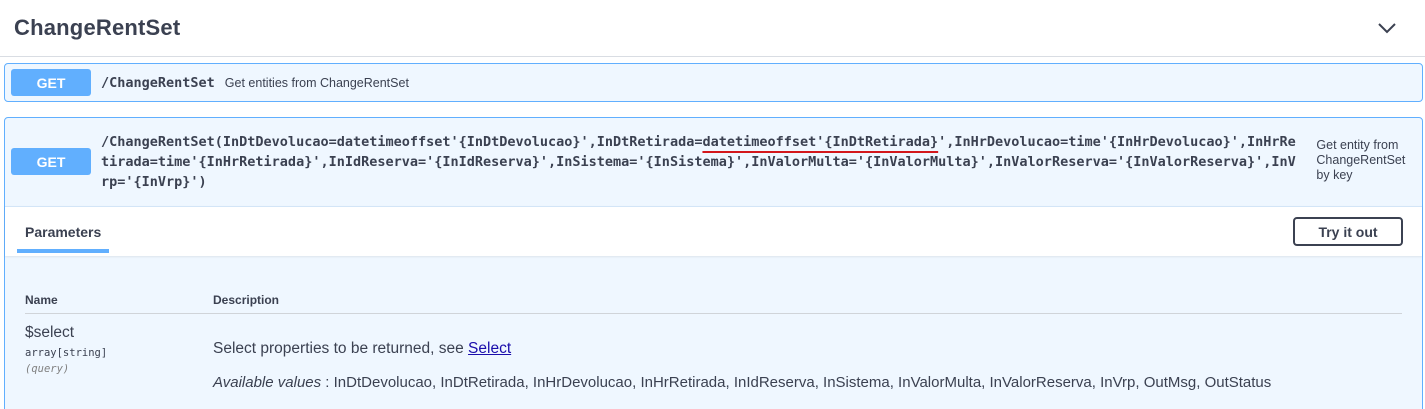 This screenshot has height=409, width=1425. Describe the element at coordinates (820, 141) in the screenshot. I see `path-highlight: datetimeoffset'{InDtRetirada}` at that location.